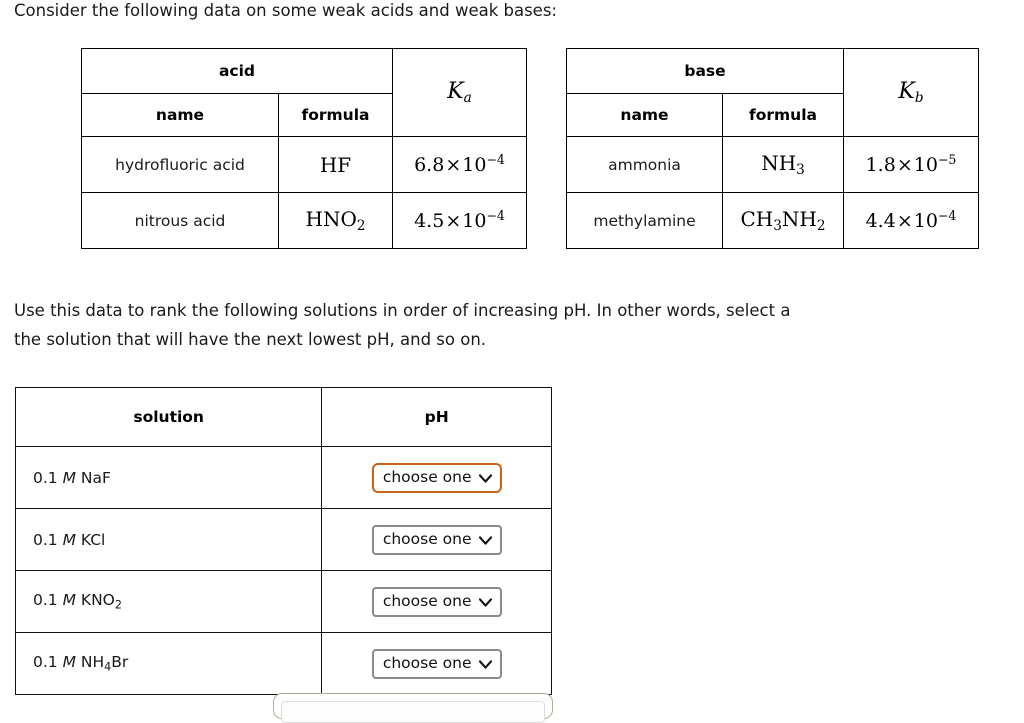  I want to click on table-row: 0.1 M KCl choose one, so click(283, 539).